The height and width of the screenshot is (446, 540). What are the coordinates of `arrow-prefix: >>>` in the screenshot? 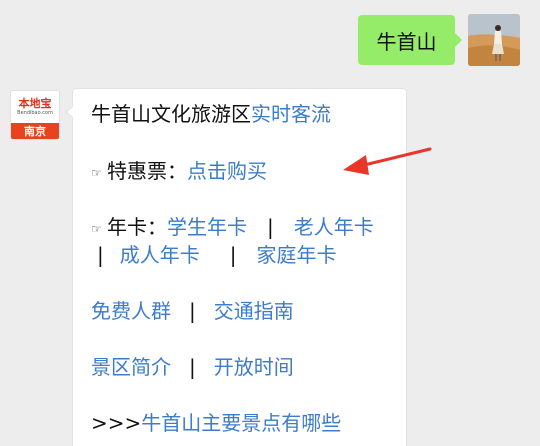 It's located at (116, 423).